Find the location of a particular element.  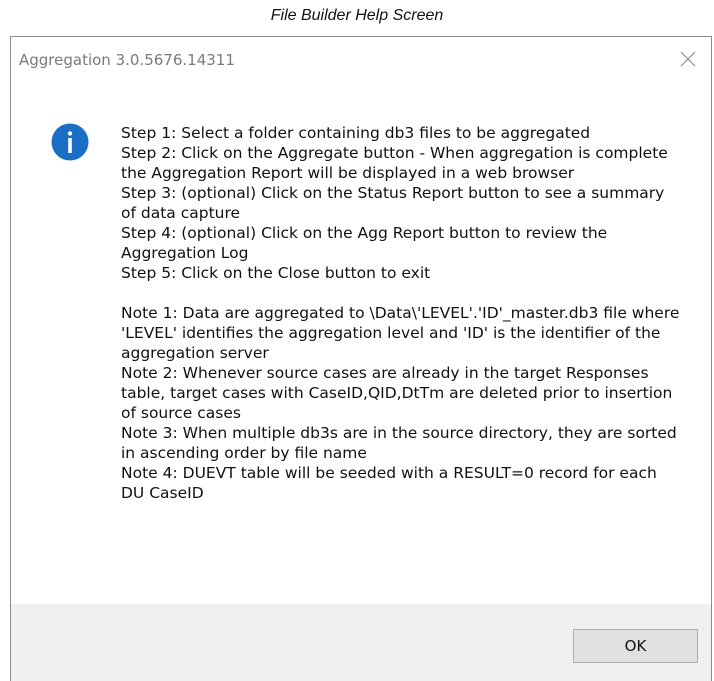

title-bar: Aggregation 3.0.5676.14311 is located at coordinates (361, 59).